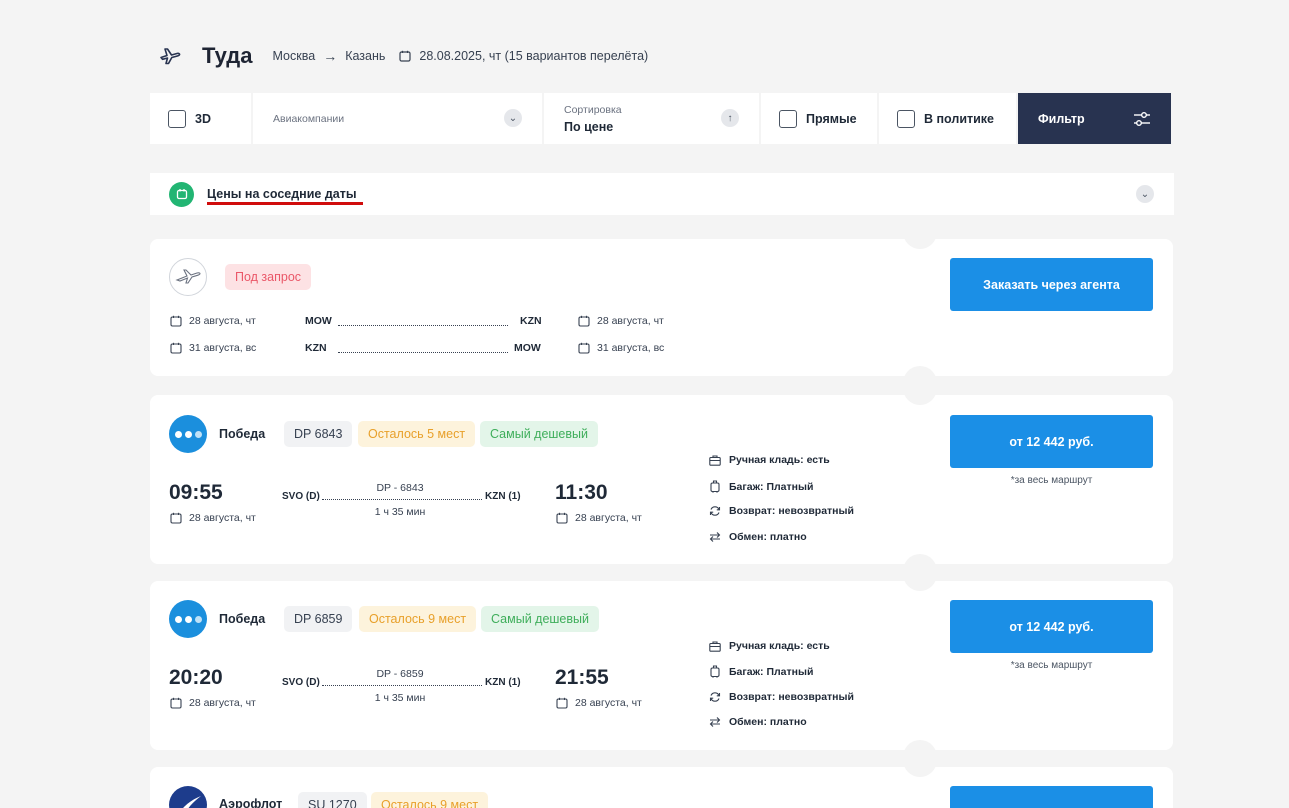  Describe the element at coordinates (715, 460) in the screenshot. I see `briefcase-icon` at that location.